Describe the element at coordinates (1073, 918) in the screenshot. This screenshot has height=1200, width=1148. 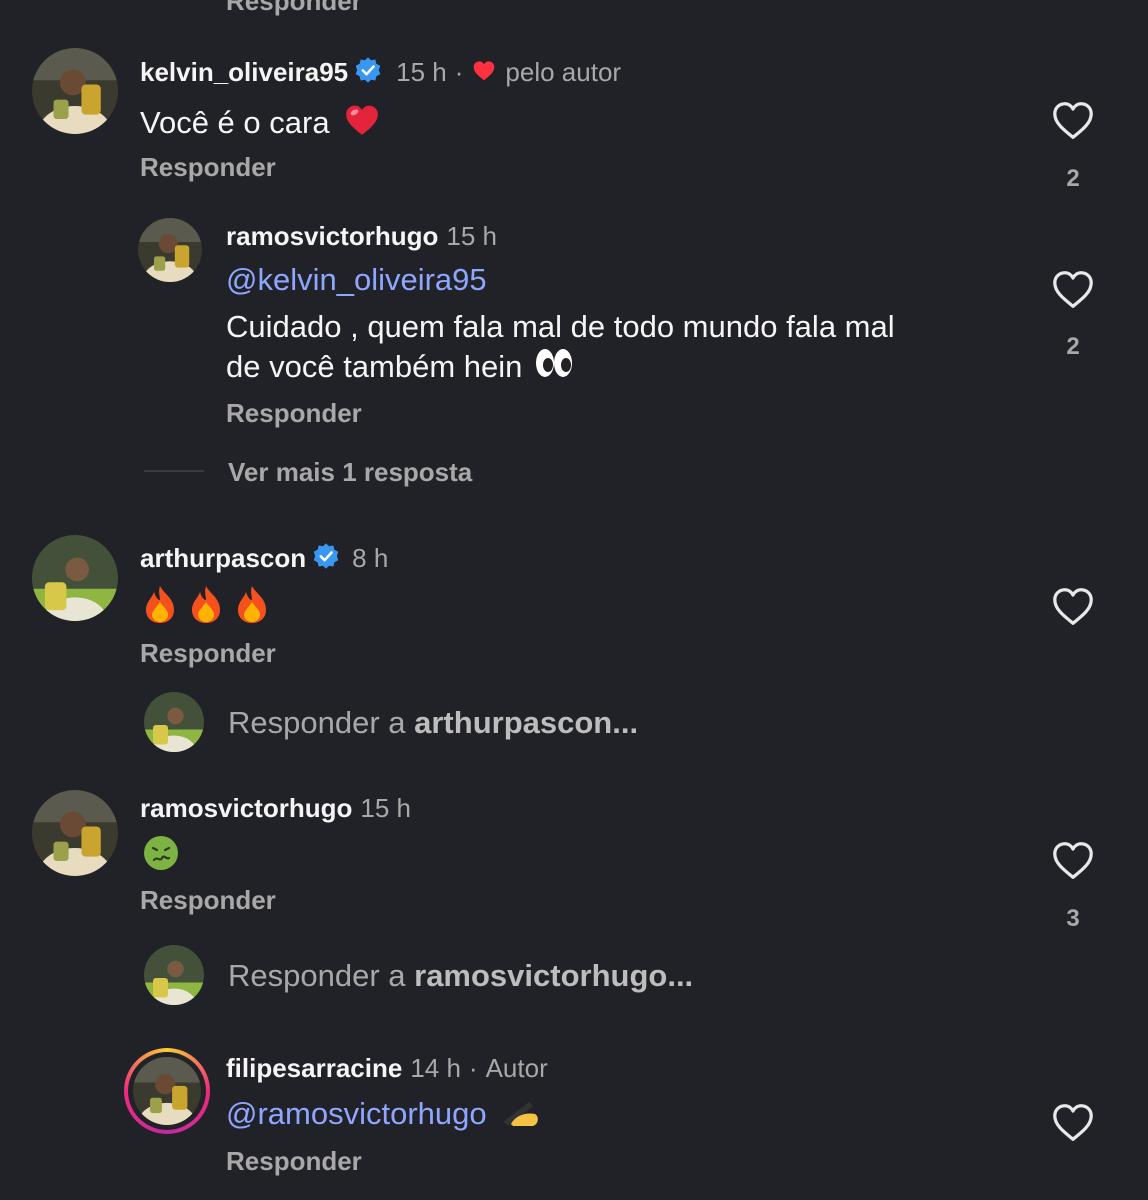
I see `like-count: 3` at that location.